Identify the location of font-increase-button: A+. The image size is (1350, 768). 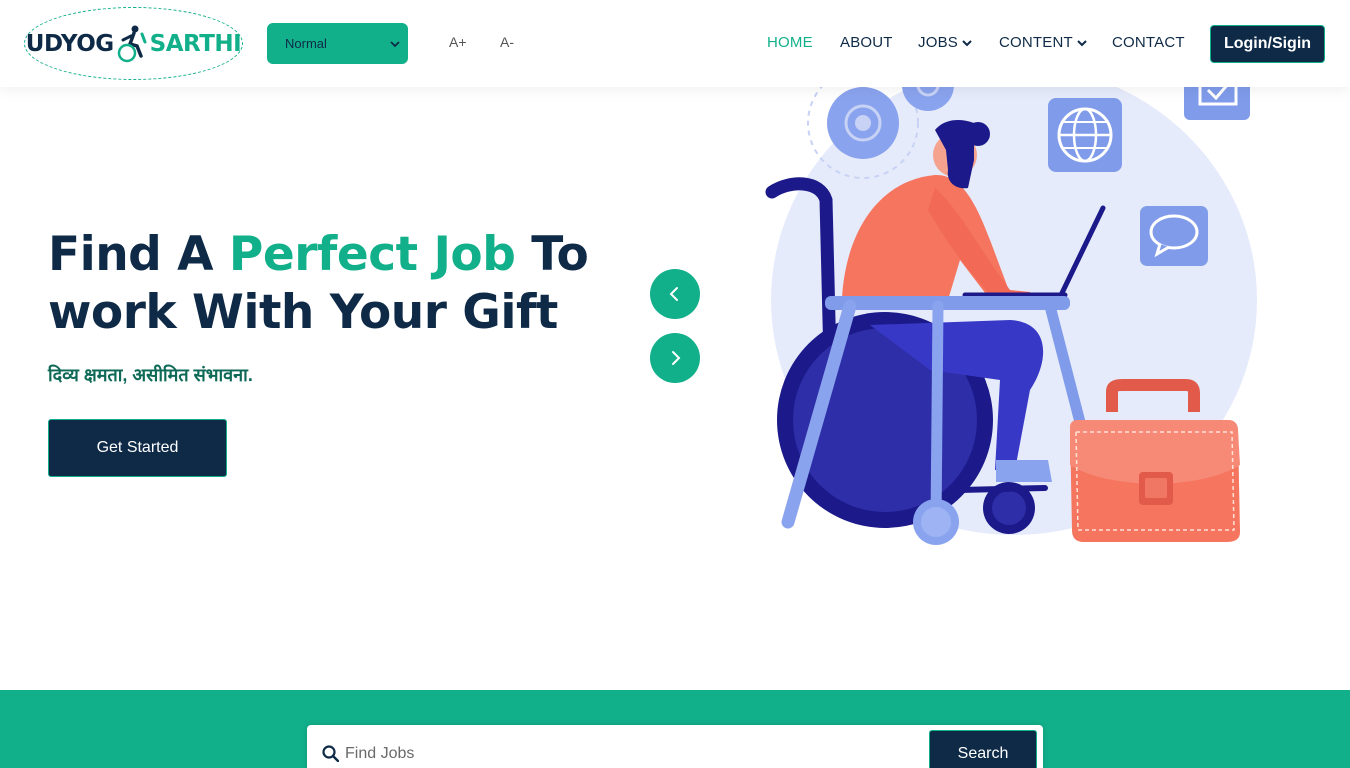
(458, 42).